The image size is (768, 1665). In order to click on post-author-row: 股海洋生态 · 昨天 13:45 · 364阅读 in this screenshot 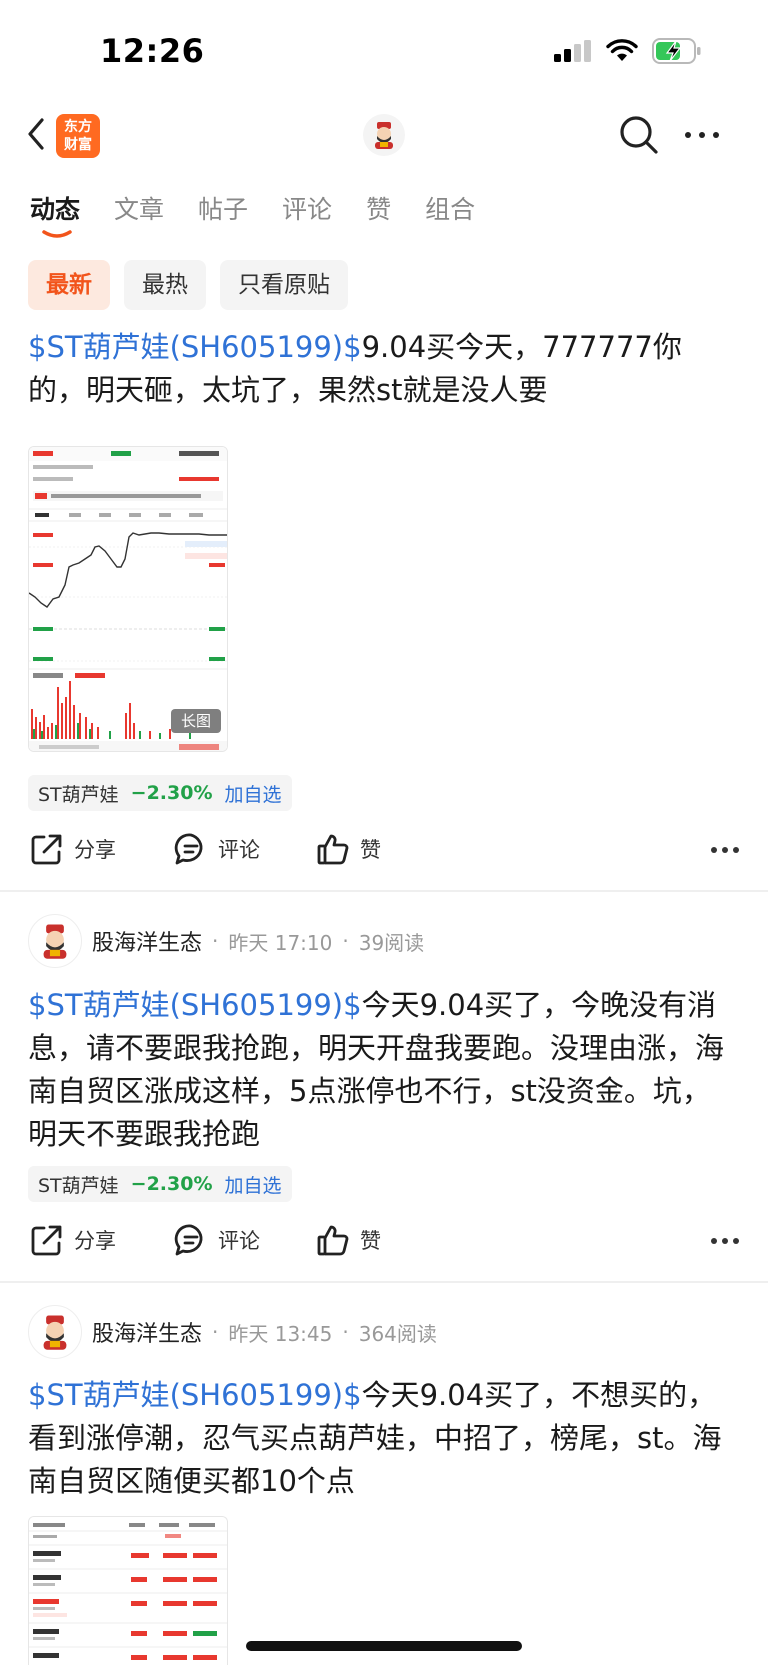, I will do `click(232, 1332)`.